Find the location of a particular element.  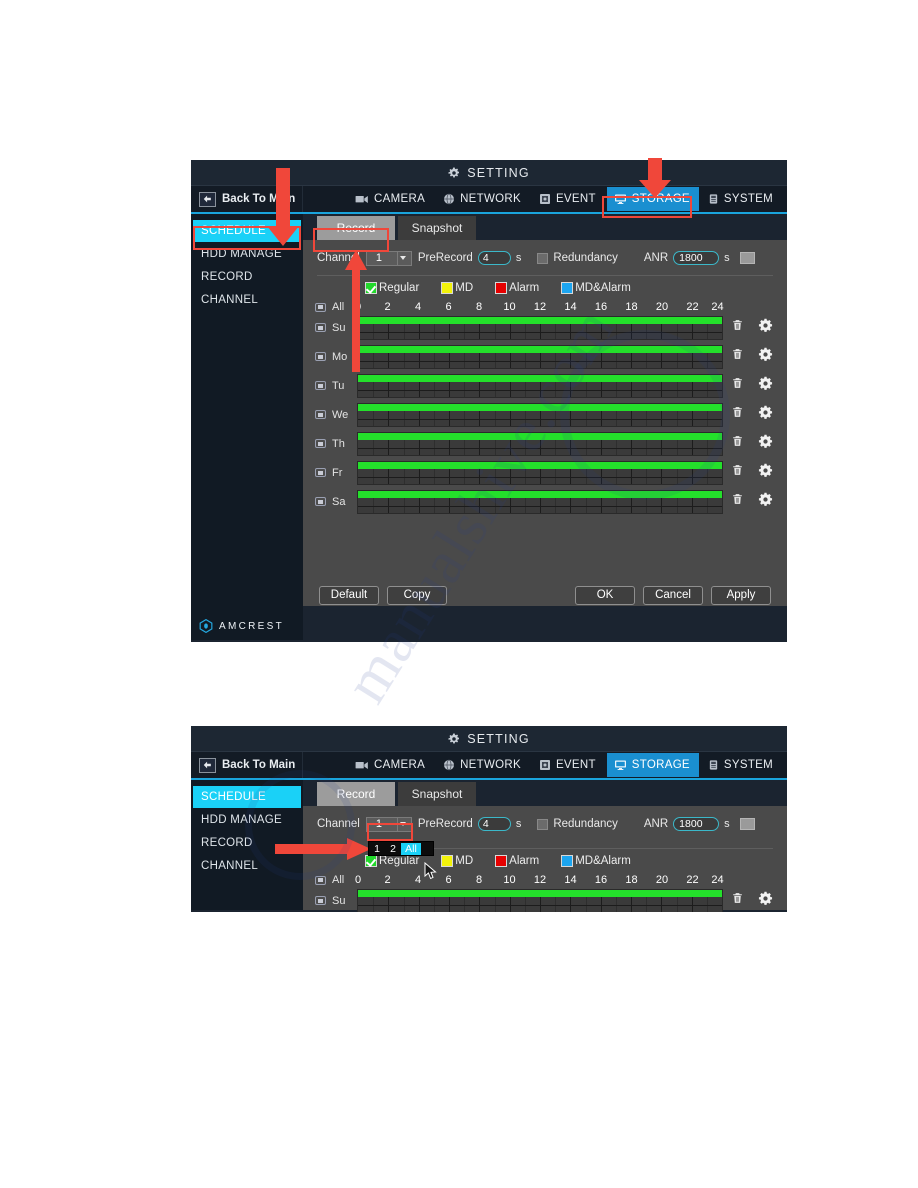

default-button: Default is located at coordinates (349, 595).